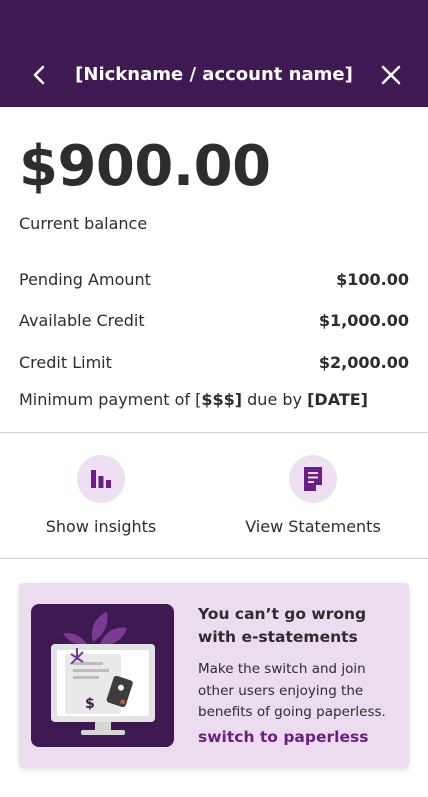  I want to click on show-insights-label: Show insights, so click(101, 526).